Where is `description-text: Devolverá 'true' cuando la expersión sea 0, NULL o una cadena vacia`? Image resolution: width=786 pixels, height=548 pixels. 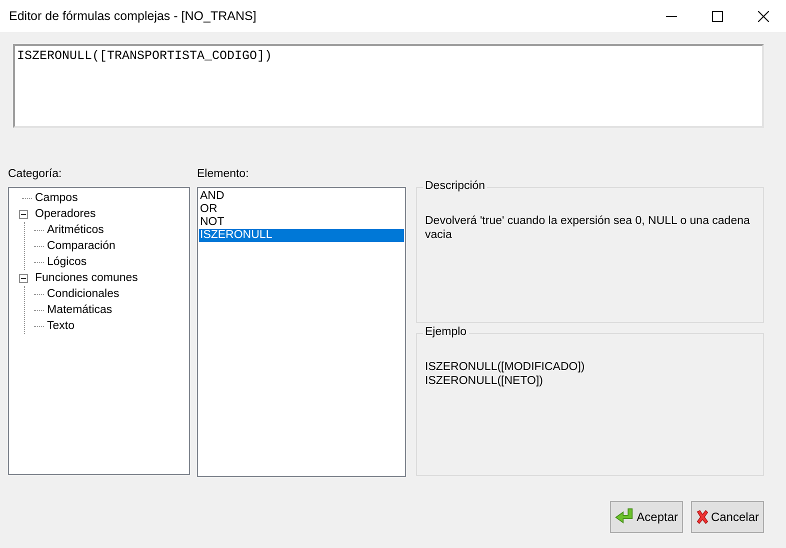 description-text: Devolverá 'true' cuando la expersión sea 0, NULL o una cadena vacia is located at coordinates (588, 228).